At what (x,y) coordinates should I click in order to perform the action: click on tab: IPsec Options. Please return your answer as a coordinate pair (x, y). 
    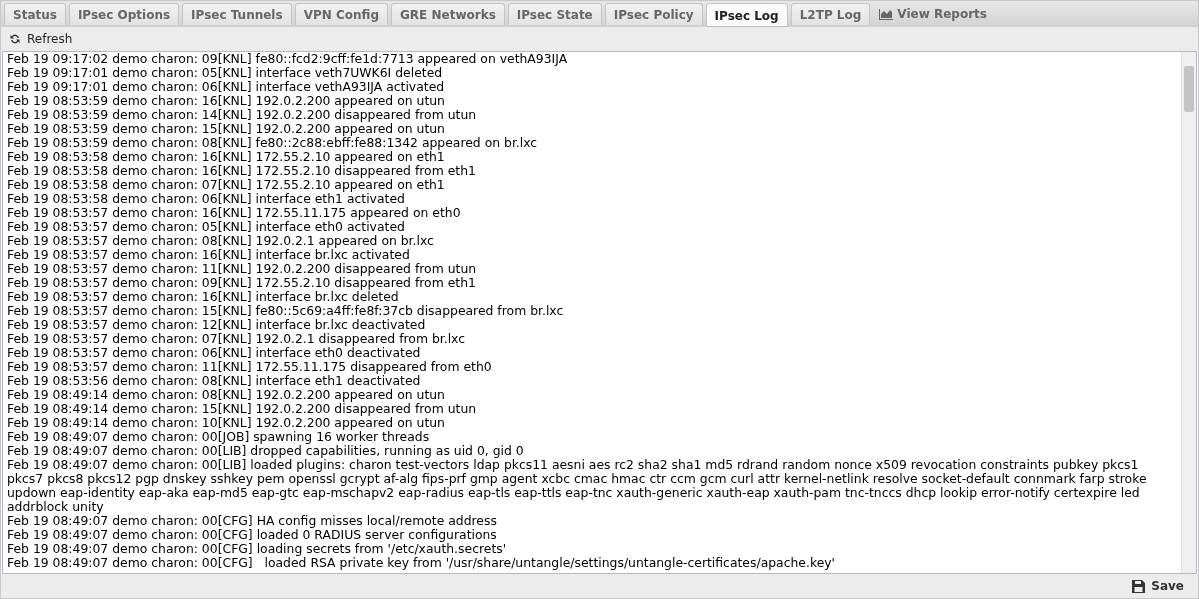
    Looking at the image, I should click on (124, 14).